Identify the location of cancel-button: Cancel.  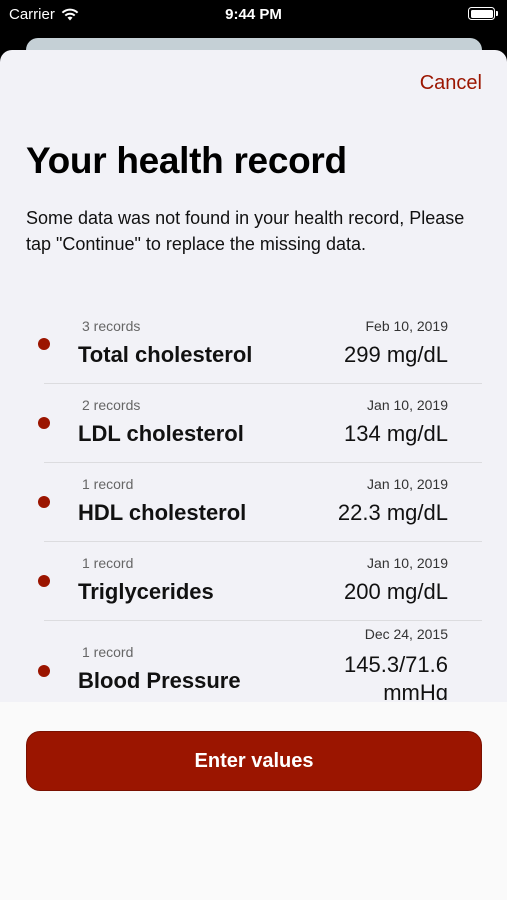
(451, 83).